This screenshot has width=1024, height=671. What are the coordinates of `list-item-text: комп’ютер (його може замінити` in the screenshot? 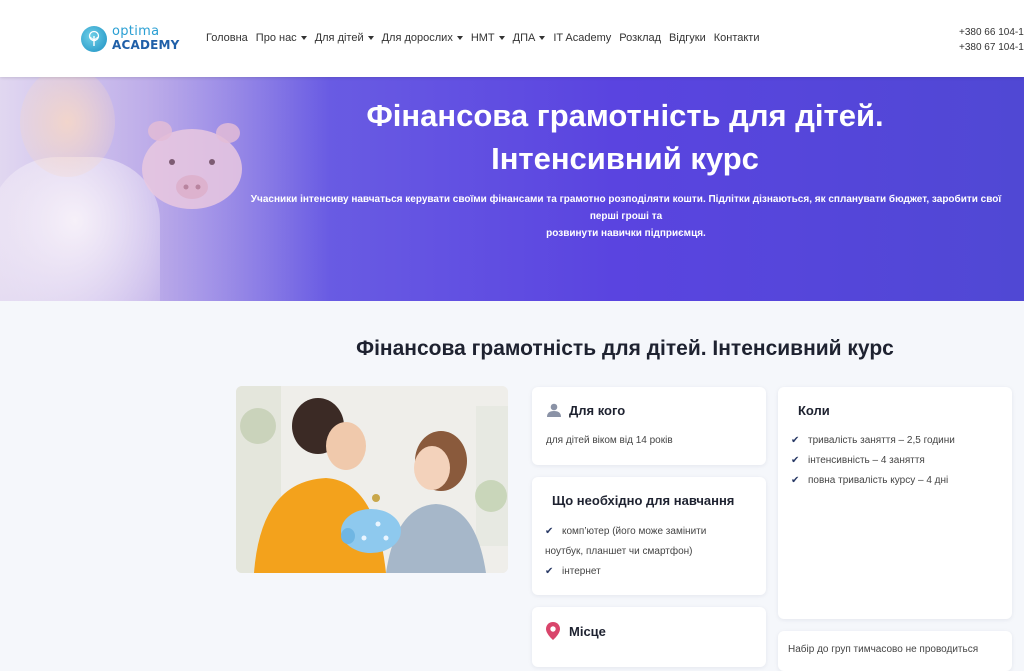 It's located at (634, 531).